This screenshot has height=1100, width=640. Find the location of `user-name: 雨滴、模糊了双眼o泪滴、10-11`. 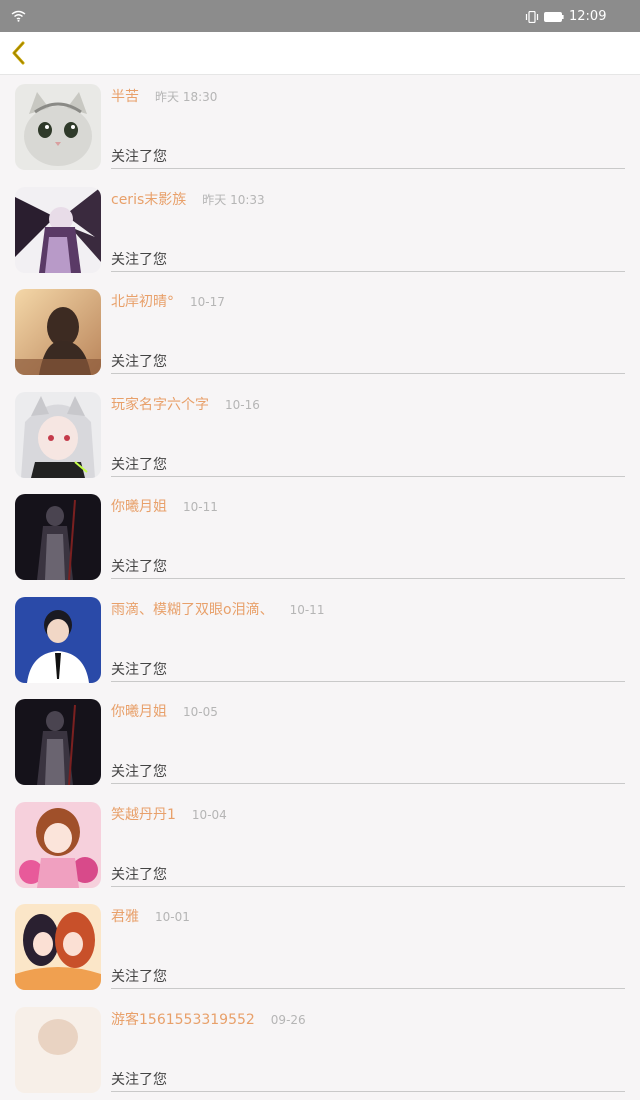

user-name: 雨滴、模糊了双眼o泪滴、10-11 is located at coordinates (217, 610).